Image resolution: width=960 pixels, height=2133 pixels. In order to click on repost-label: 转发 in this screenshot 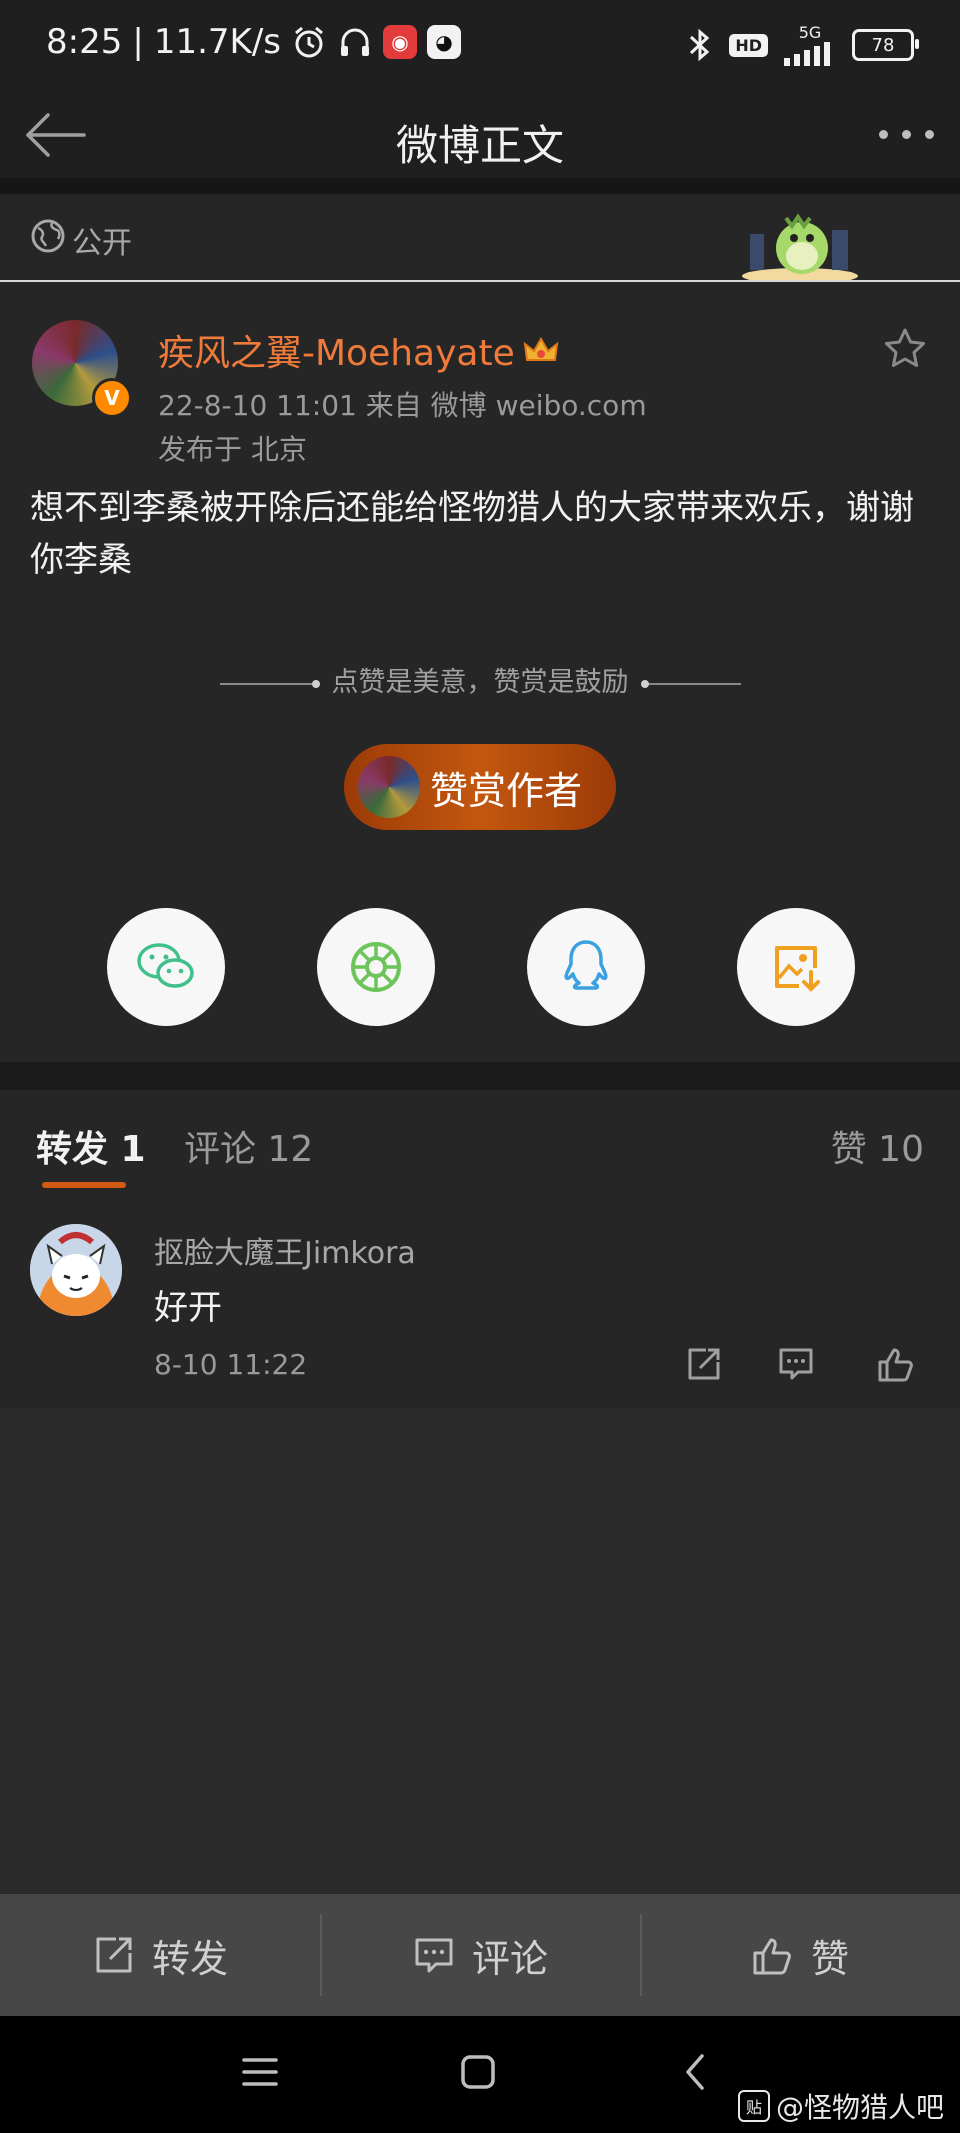, I will do `click(189, 1958)`.